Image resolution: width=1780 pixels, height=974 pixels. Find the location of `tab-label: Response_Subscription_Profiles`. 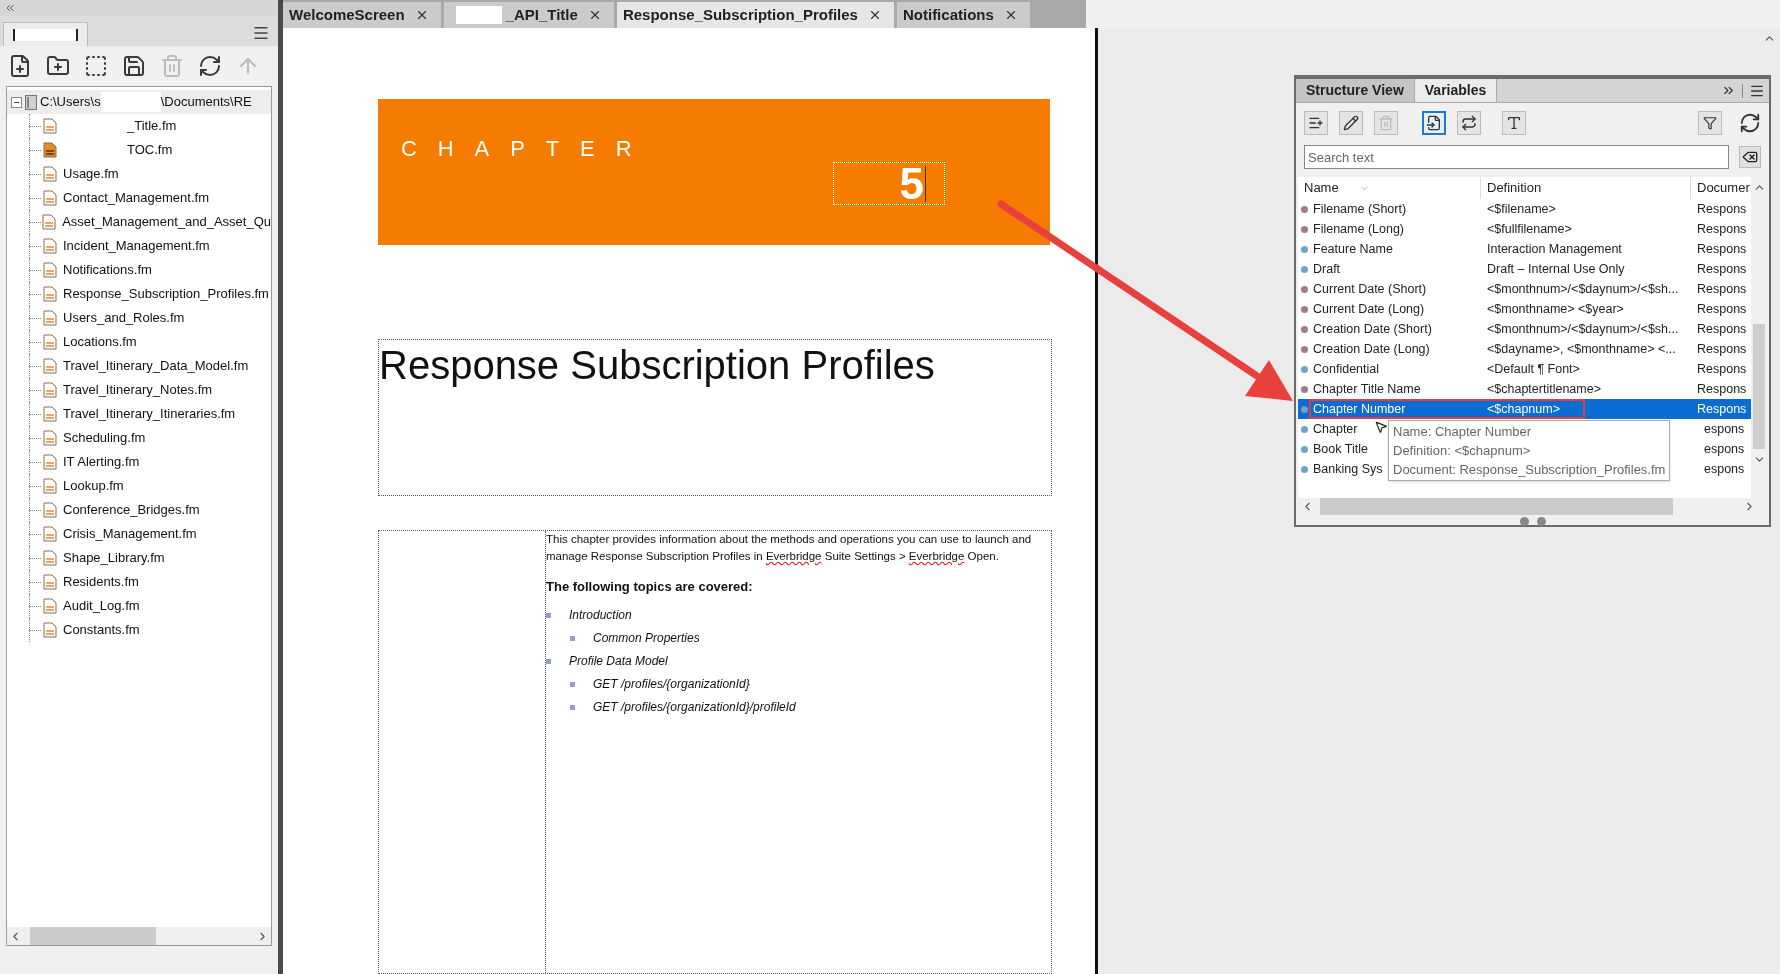

tab-label: Response_Subscription_Profiles is located at coordinates (740, 14).